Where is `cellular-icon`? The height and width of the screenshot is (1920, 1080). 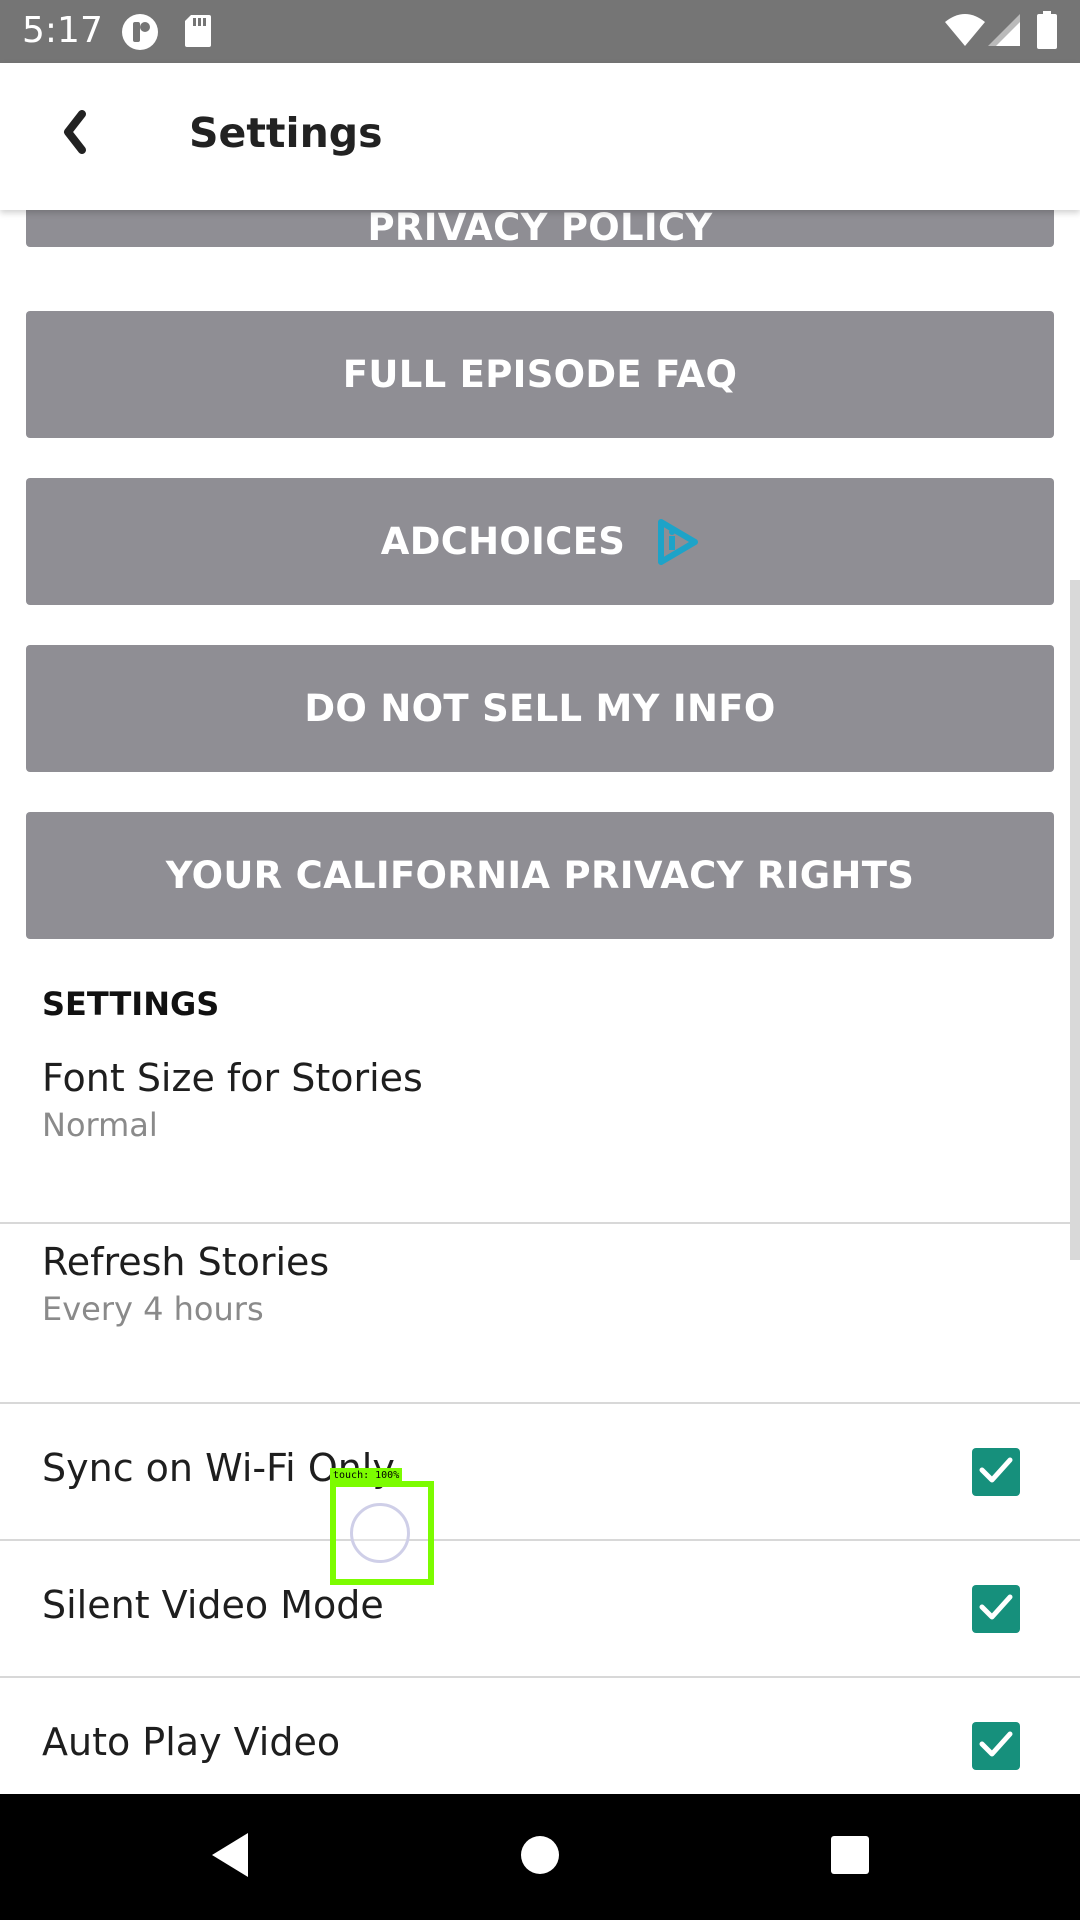 cellular-icon is located at coordinates (1004, 32).